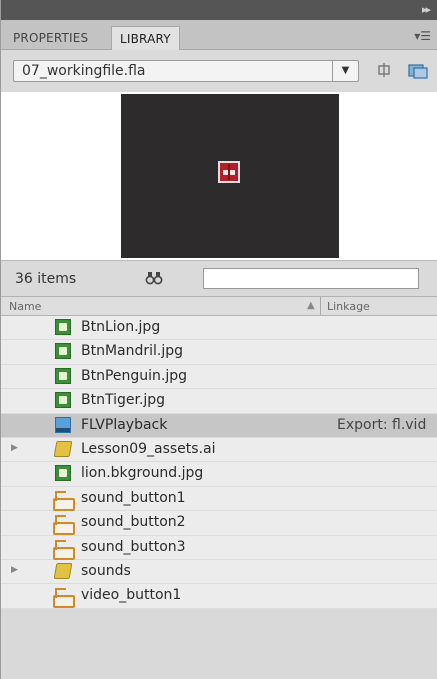 The image size is (437, 679). Describe the element at coordinates (46, 279) in the screenshot. I see `item-count: 36 items` at that location.